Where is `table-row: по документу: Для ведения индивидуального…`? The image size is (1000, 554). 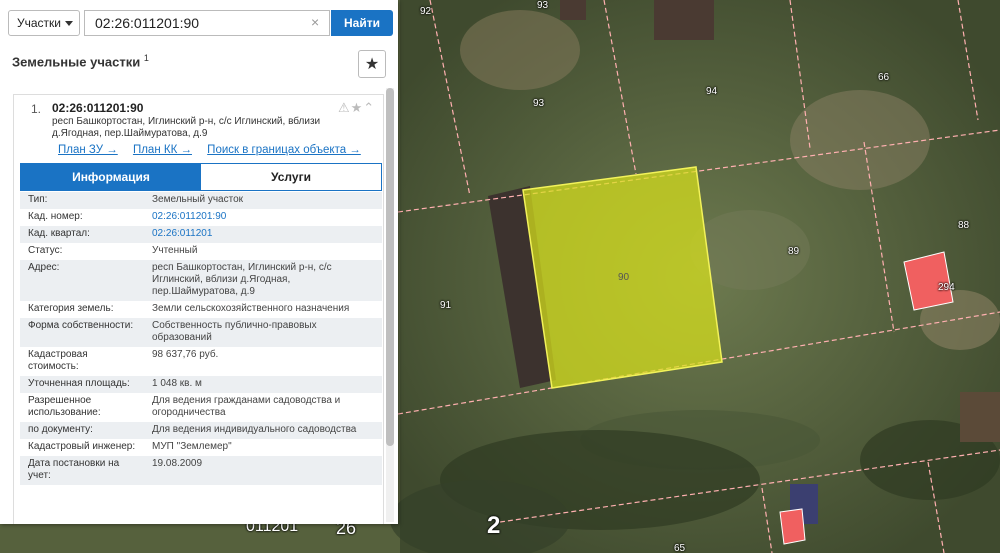
table-row: по документу: Для ведения индивидуального… is located at coordinates (201, 430).